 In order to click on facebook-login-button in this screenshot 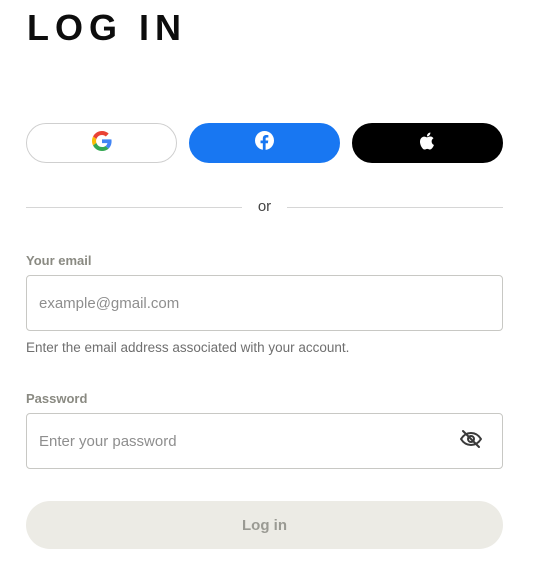, I will do `click(264, 143)`.